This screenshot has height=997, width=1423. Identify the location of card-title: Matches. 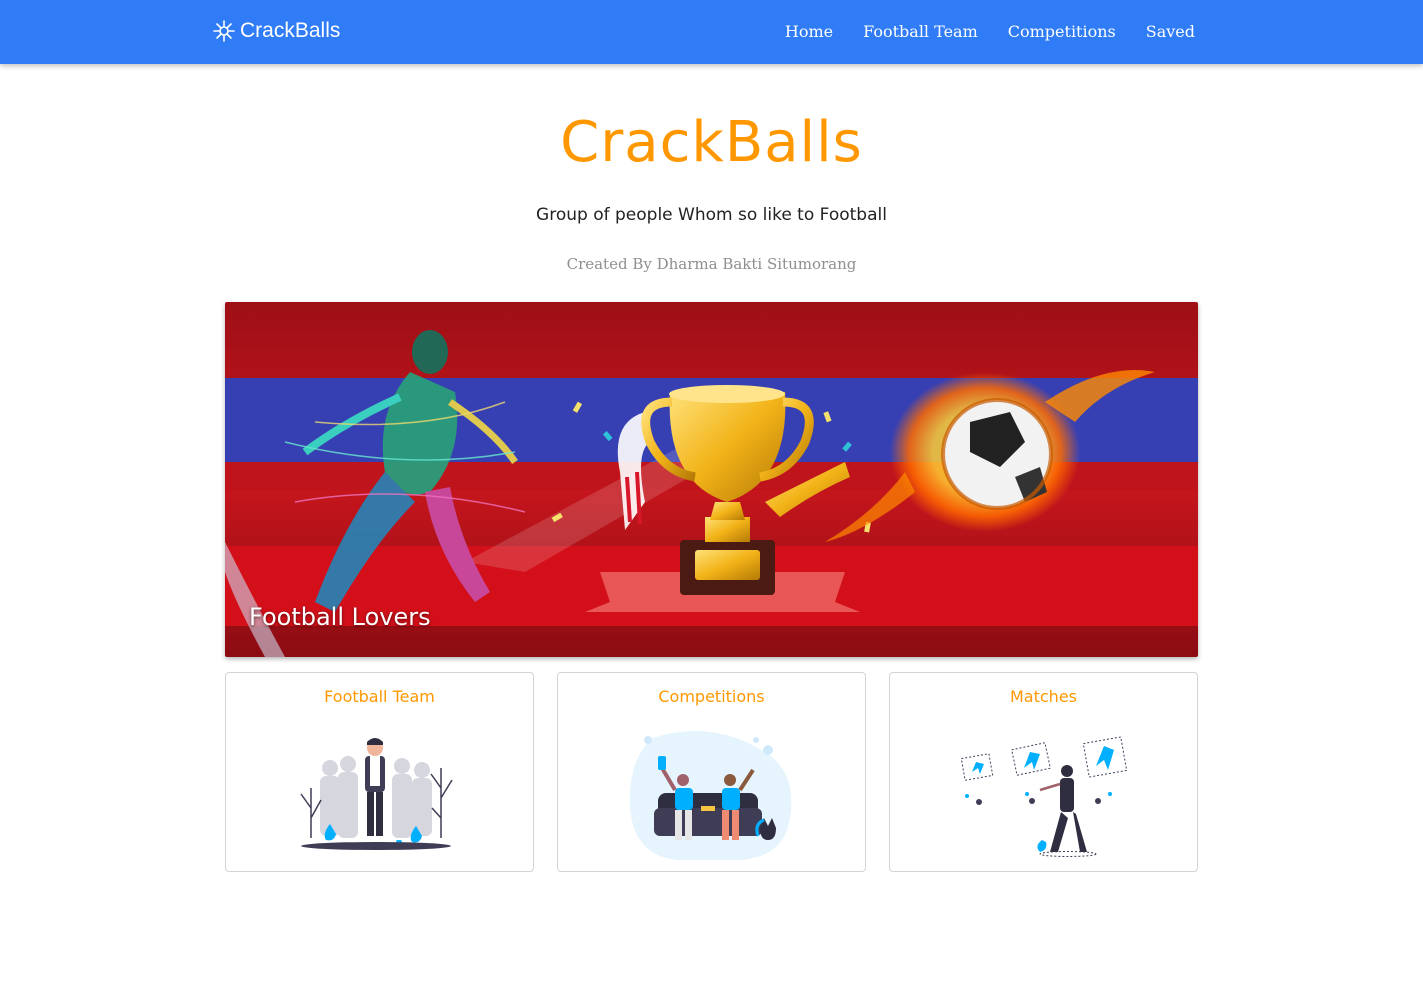
(1043, 696).